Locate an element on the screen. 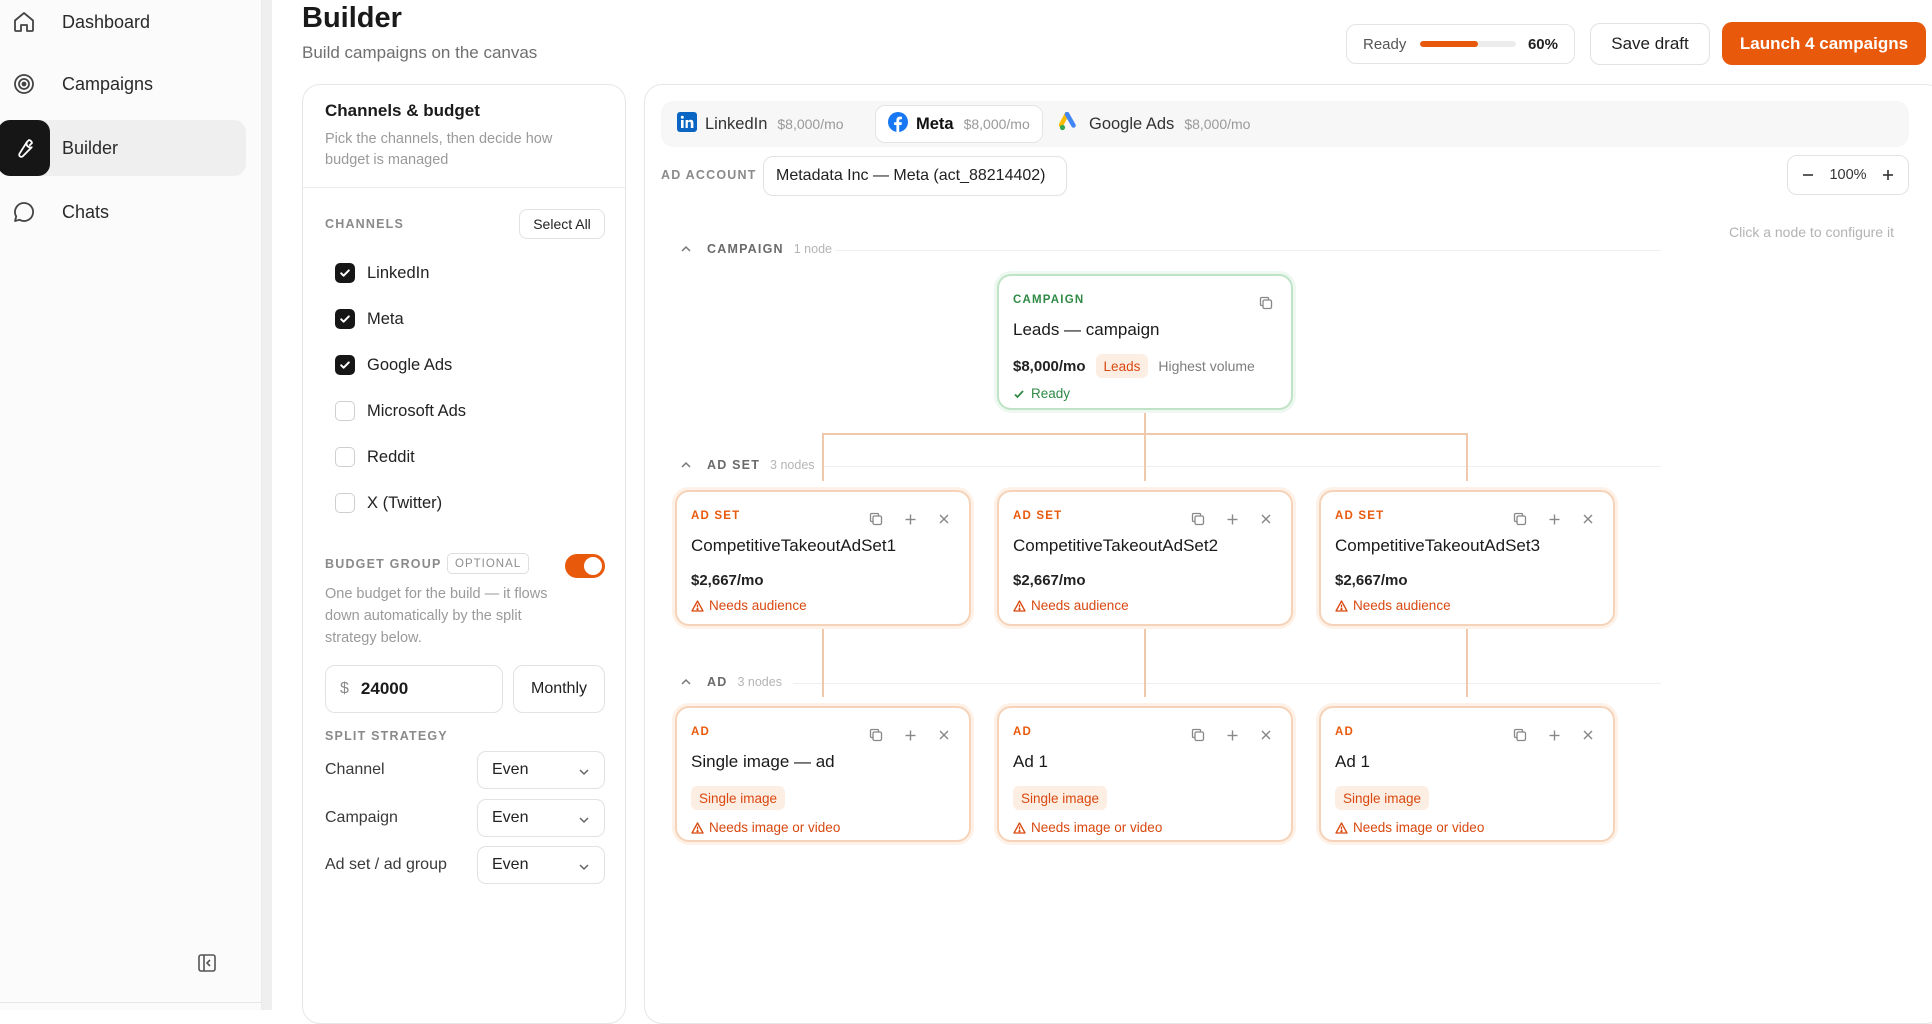  ad-format: Single image is located at coordinates (738, 798).